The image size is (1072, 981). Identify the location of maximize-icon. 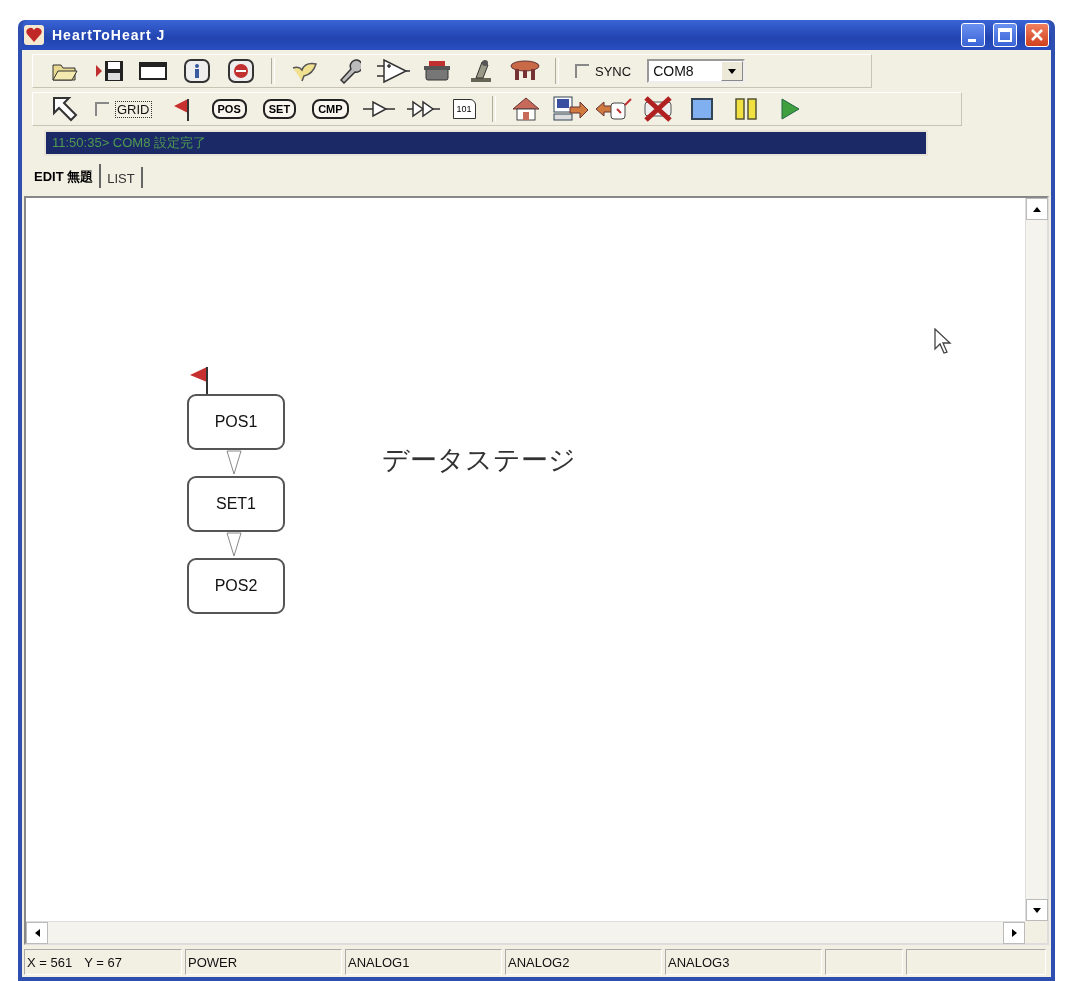
(1005, 35).